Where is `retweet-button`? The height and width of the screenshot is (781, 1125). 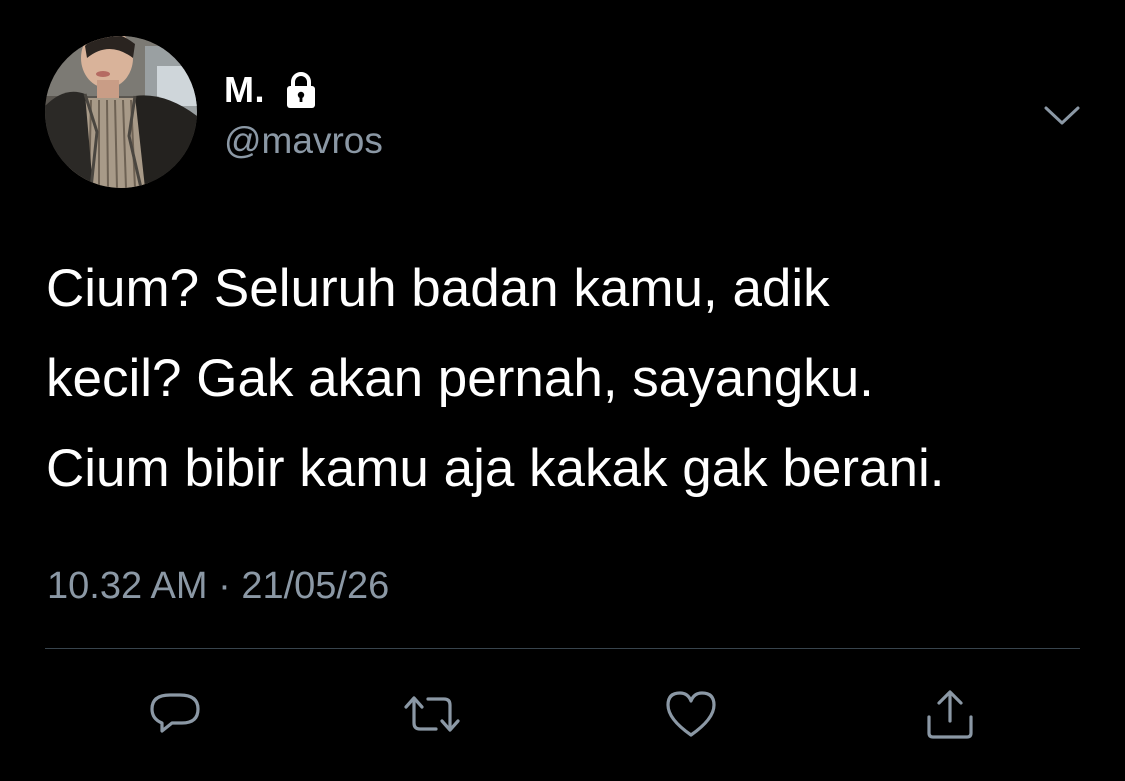
retweet-button is located at coordinates (432, 714).